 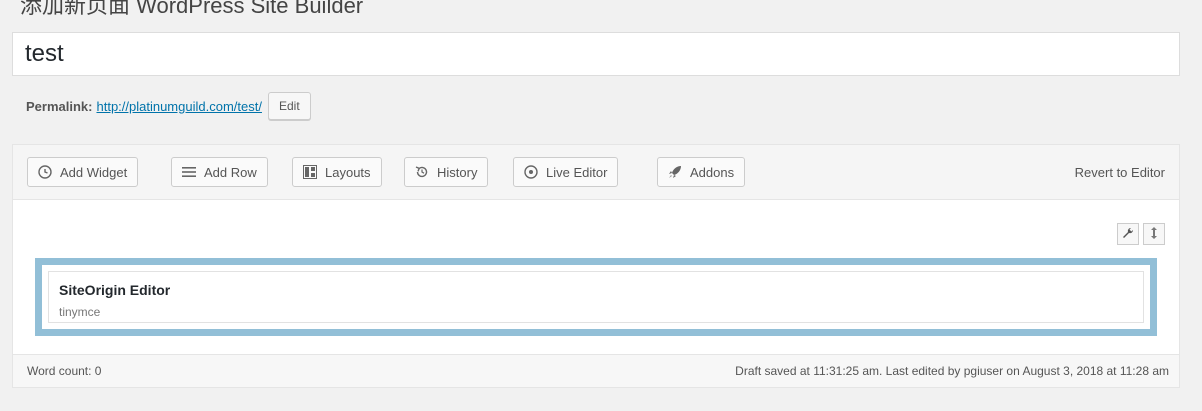 I want to click on row-tools, so click(x=1139, y=234).